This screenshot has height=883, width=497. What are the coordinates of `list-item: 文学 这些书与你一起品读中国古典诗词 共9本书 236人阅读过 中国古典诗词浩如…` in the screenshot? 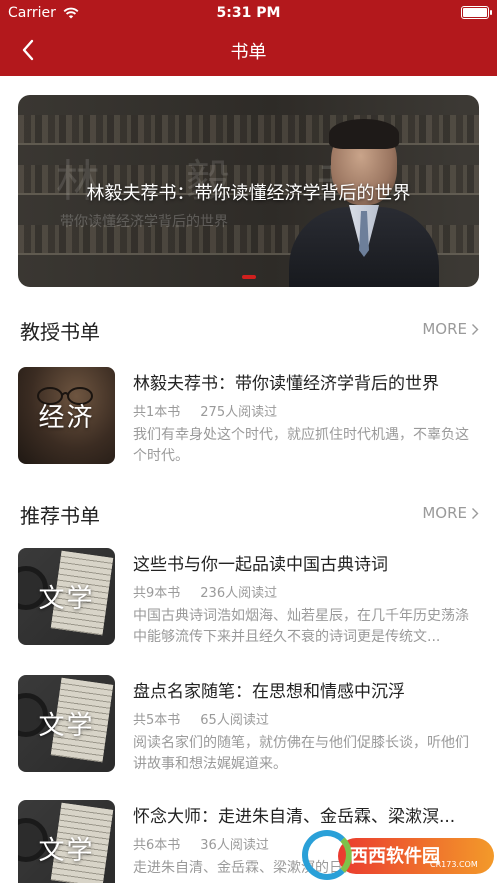 It's located at (248, 598).